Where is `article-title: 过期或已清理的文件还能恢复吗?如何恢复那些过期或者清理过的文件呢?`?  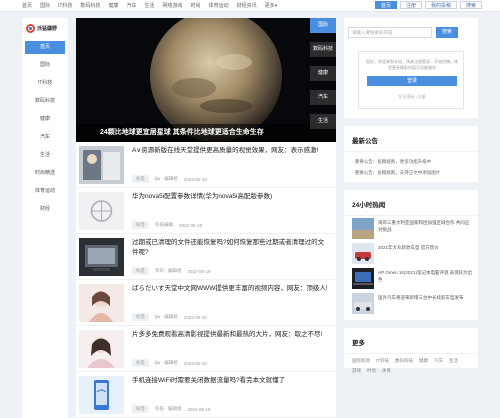
article-title: 过期或已清理的文件还能恢复吗?如何恢复那些过期或者清理过的文件呢? is located at coordinates (230, 248).